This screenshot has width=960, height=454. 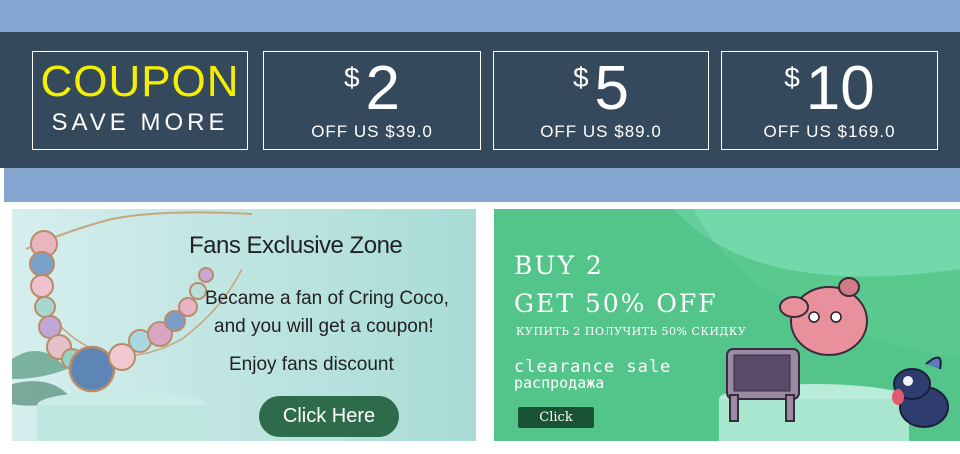 What do you see at coordinates (327, 298) in the screenshot?
I see `fans-text-line1: Became a fan of Cring Coco,` at bounding box center [327, 298].